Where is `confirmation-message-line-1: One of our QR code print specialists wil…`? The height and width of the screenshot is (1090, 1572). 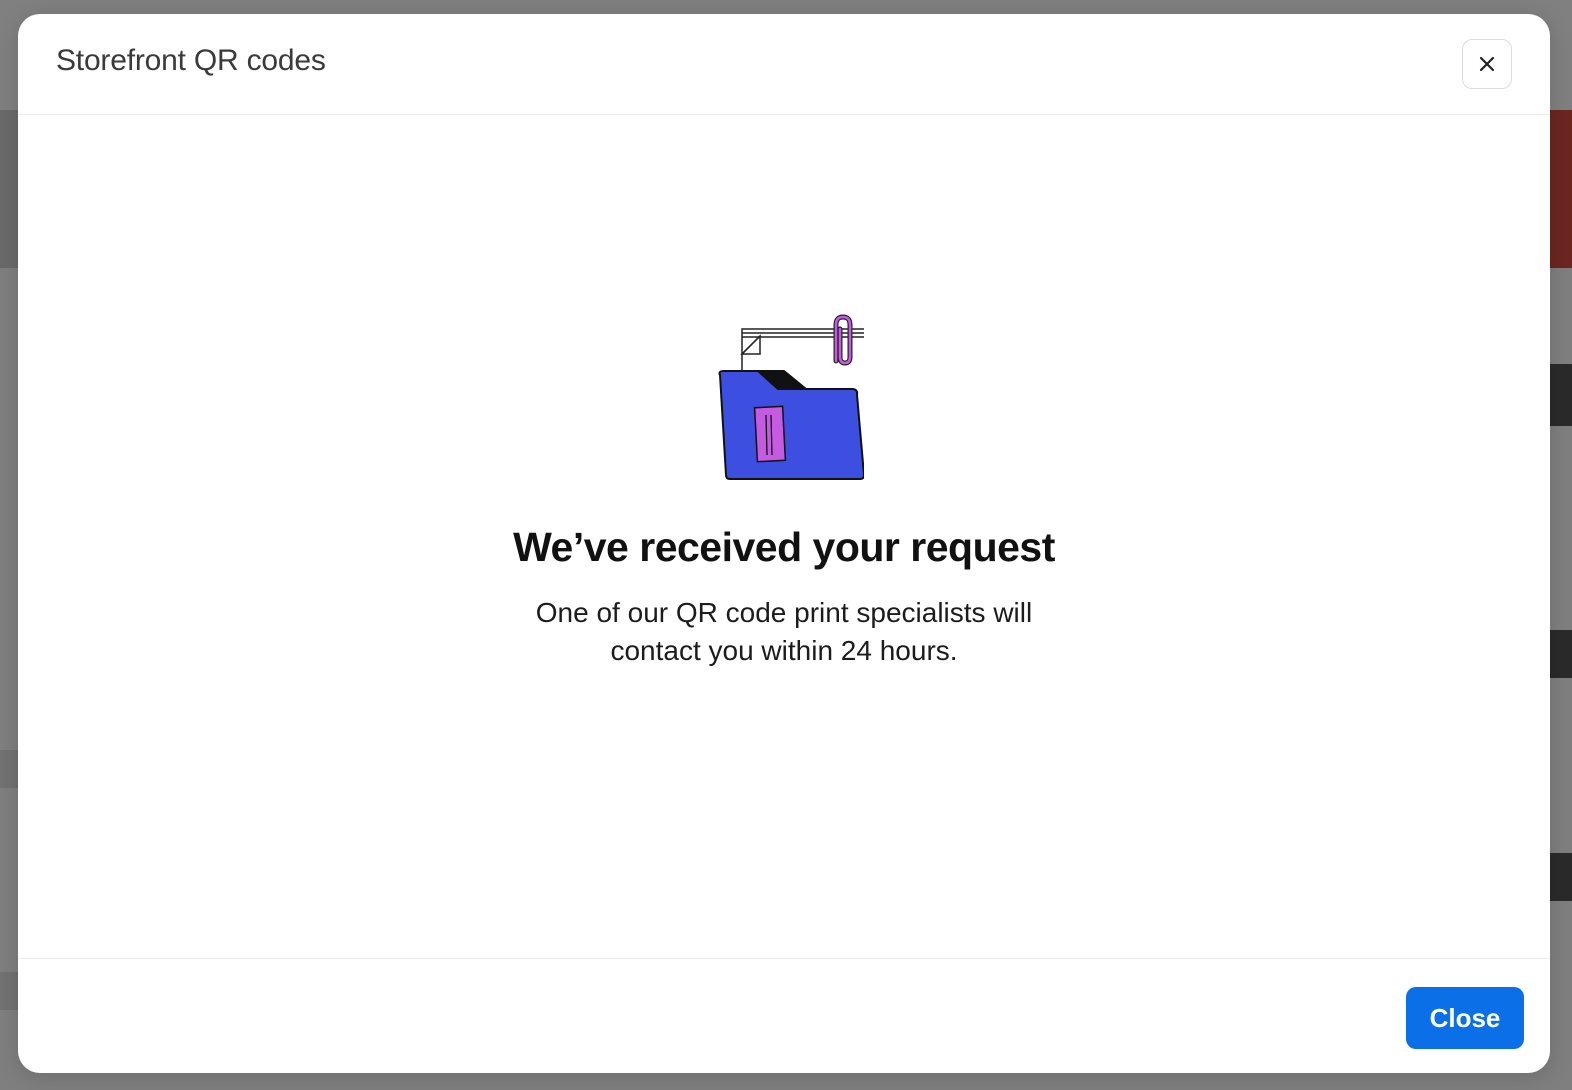 confirmation-message-line-1: One of our QR code print specialists wil… is located at coordinates (784, 612).